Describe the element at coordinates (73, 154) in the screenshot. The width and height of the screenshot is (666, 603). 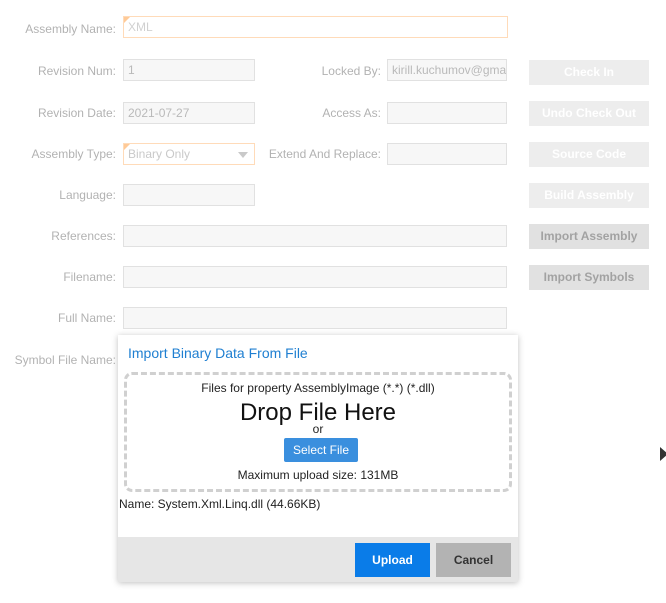
I see `assembly-type-label: Assembly Type:` at that location.